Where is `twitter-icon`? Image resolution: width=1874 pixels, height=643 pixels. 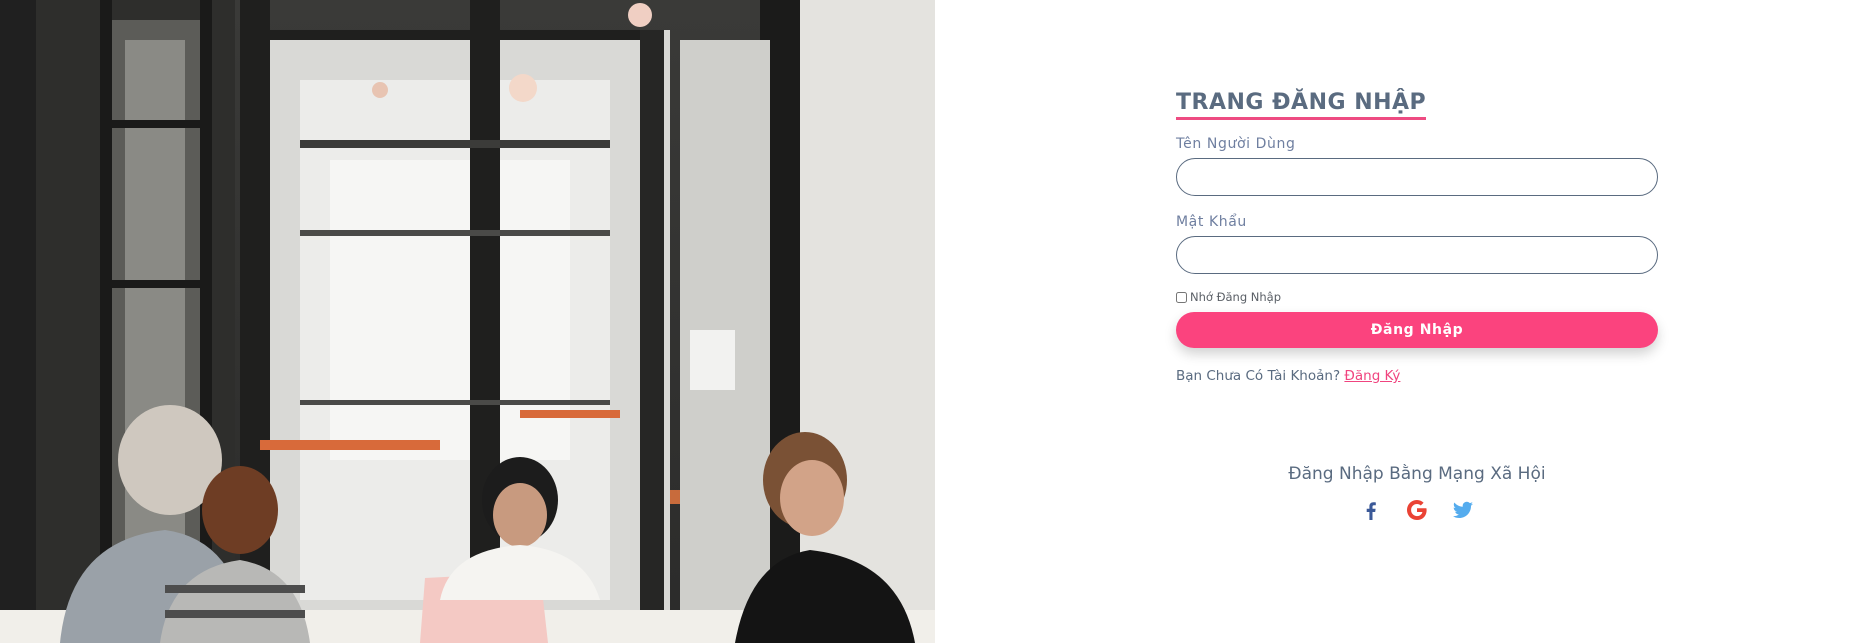 twitter-icon is located at coordinates (1463, 510).